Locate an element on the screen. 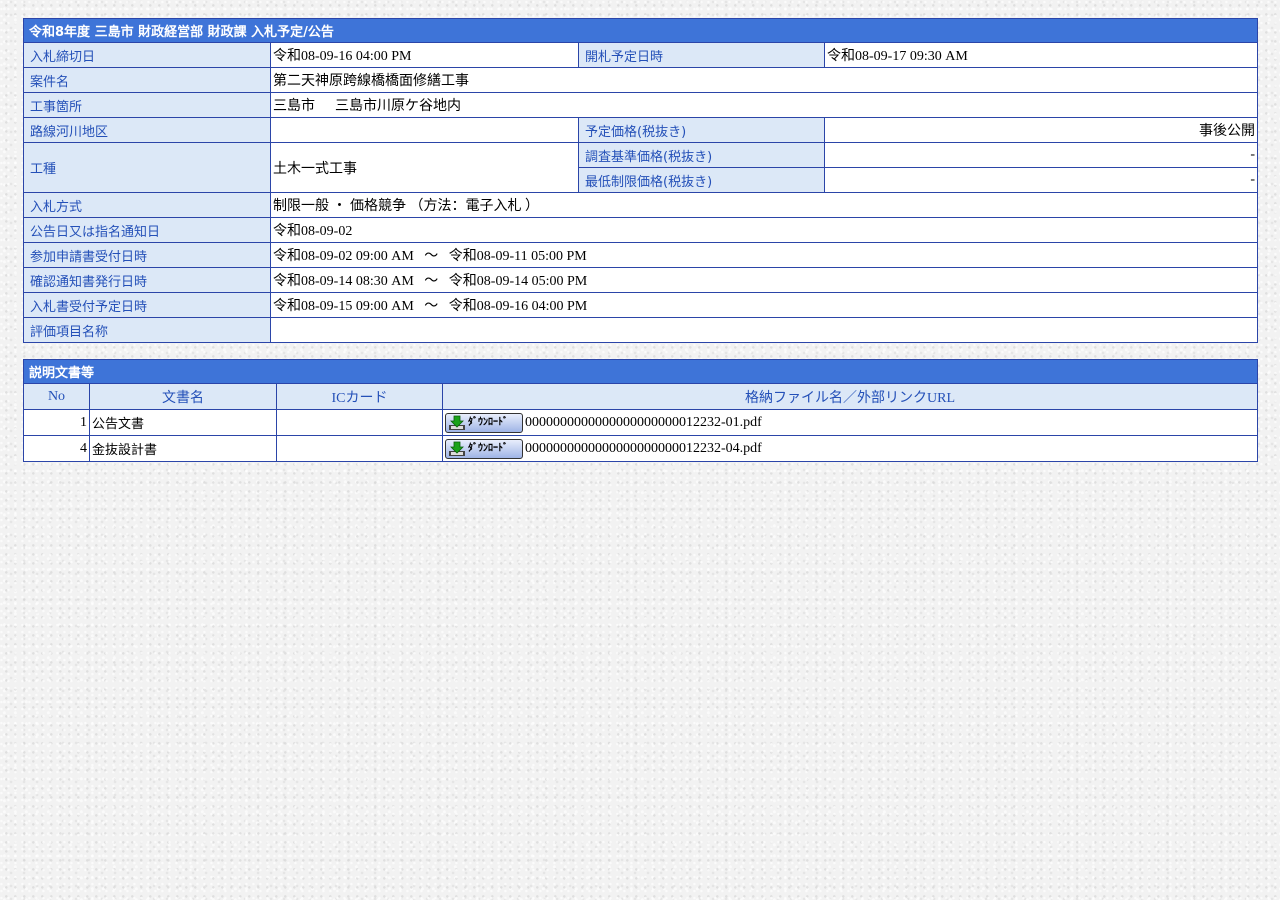  header-doc-name: 文書名 is located at coordinates (183, 396).